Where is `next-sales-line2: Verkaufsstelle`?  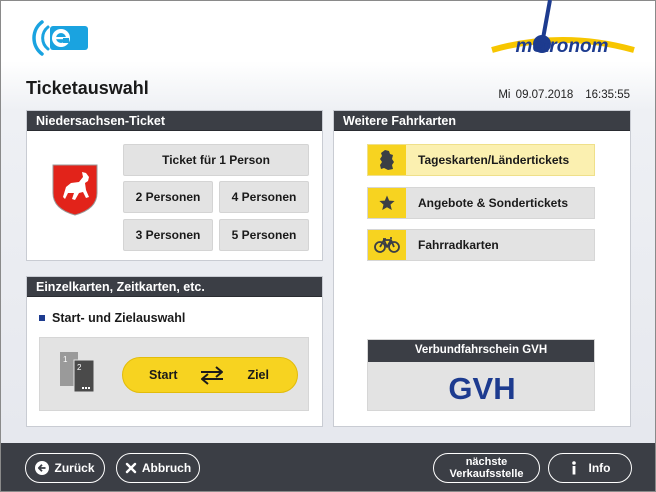
next-sales-line2: Verkaufsstelle is located at coordinates (486, 474).